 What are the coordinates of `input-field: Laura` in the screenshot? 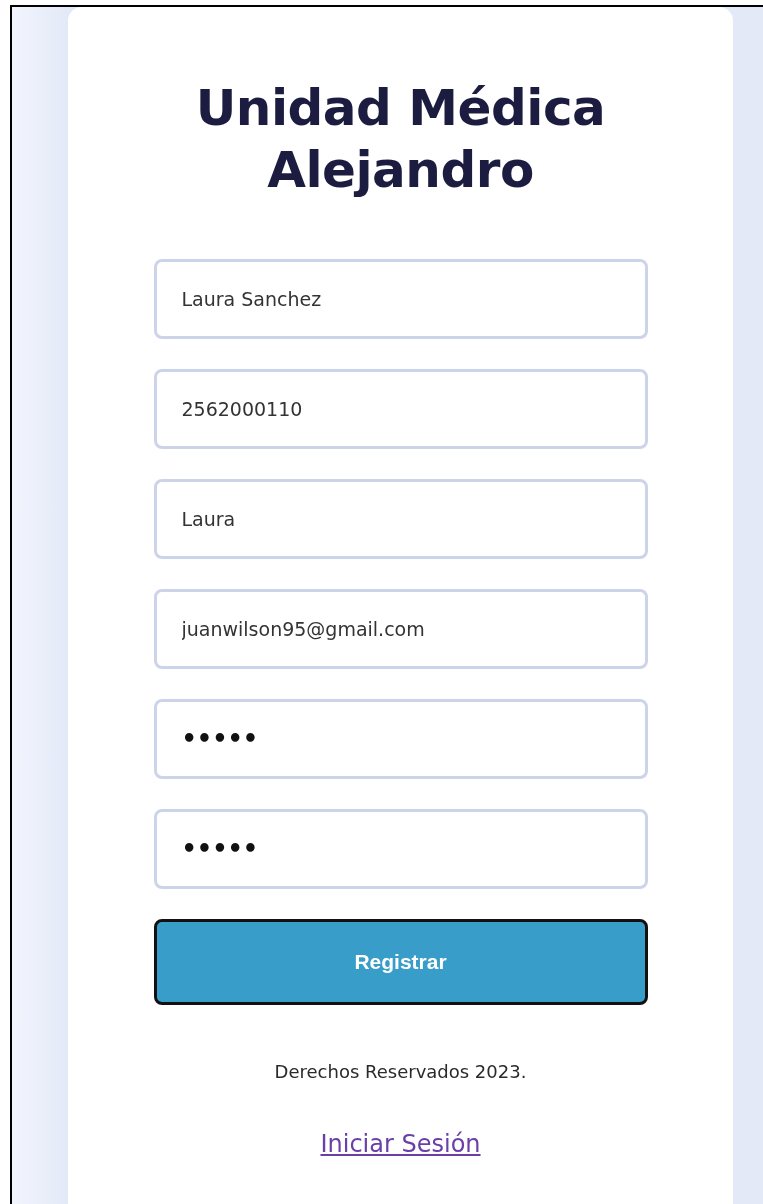 It's located at (400, 519).